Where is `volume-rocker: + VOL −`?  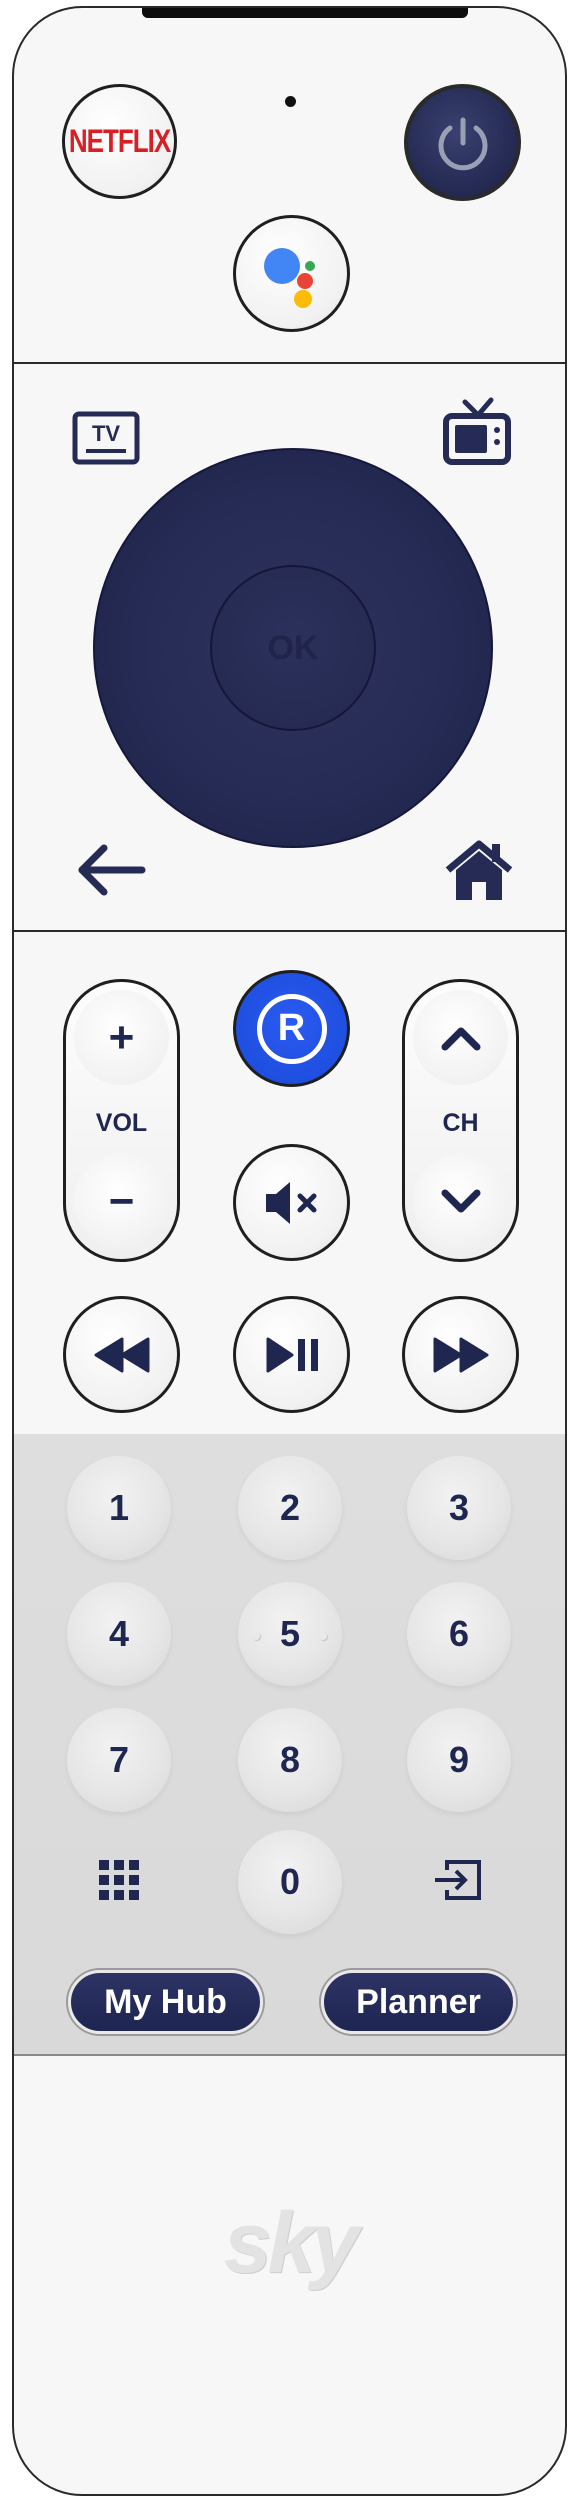 volume-rocker: + VOL − is located at coordinates (121, 1120).